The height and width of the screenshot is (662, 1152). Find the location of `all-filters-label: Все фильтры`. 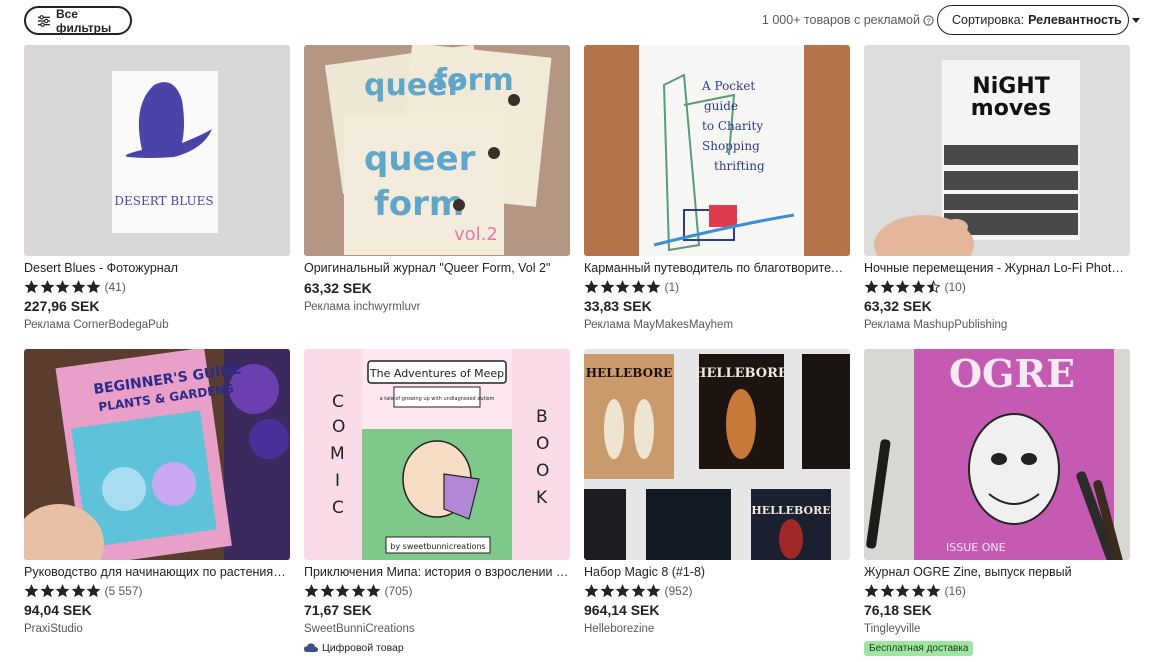

all-filters-label: Все фильтры is located at coordinates (83, 20).